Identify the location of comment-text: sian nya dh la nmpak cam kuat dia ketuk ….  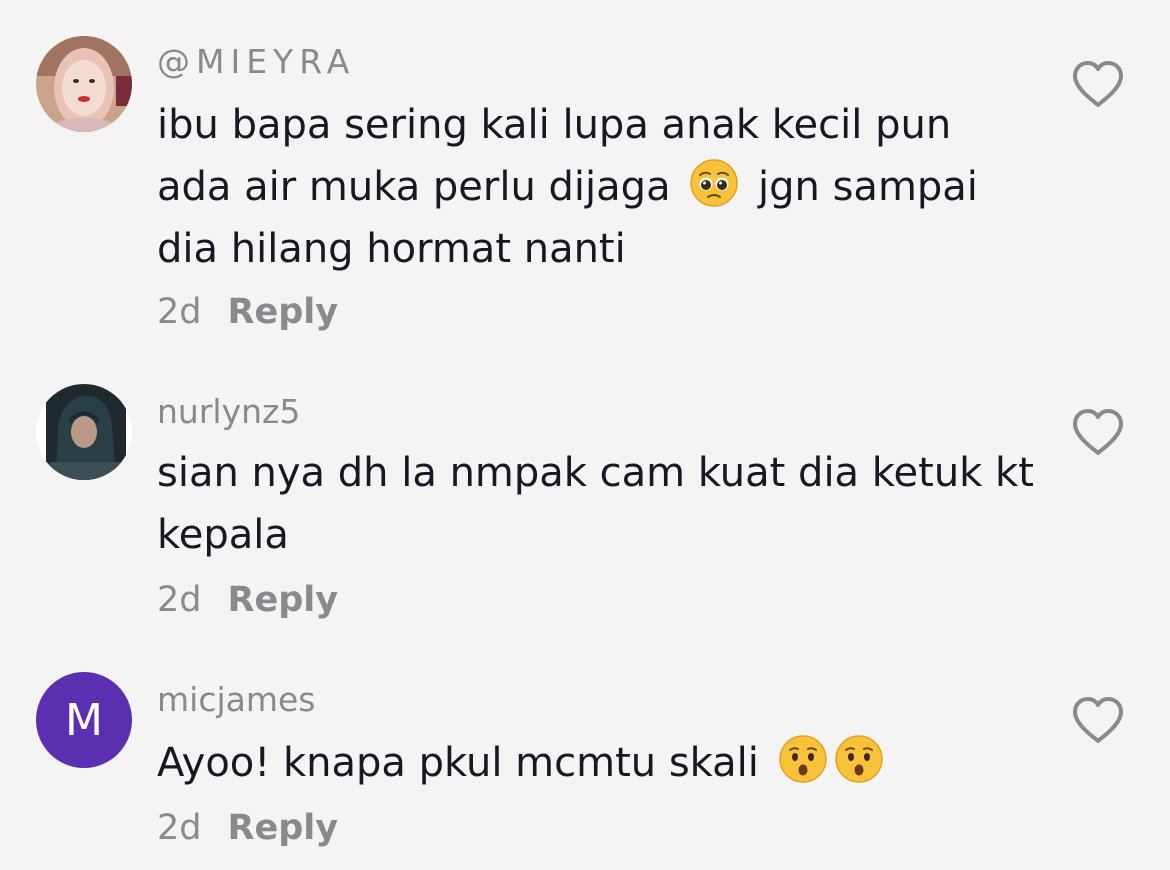
(595, 504).